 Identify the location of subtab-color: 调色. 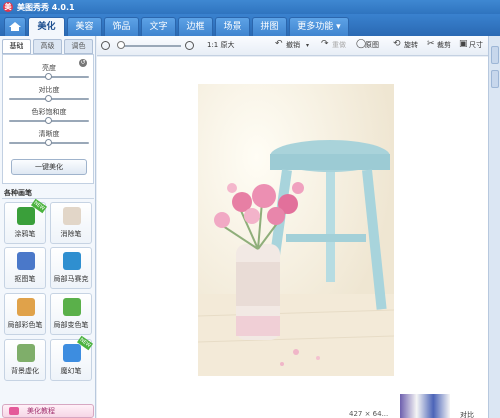
(78, 46).